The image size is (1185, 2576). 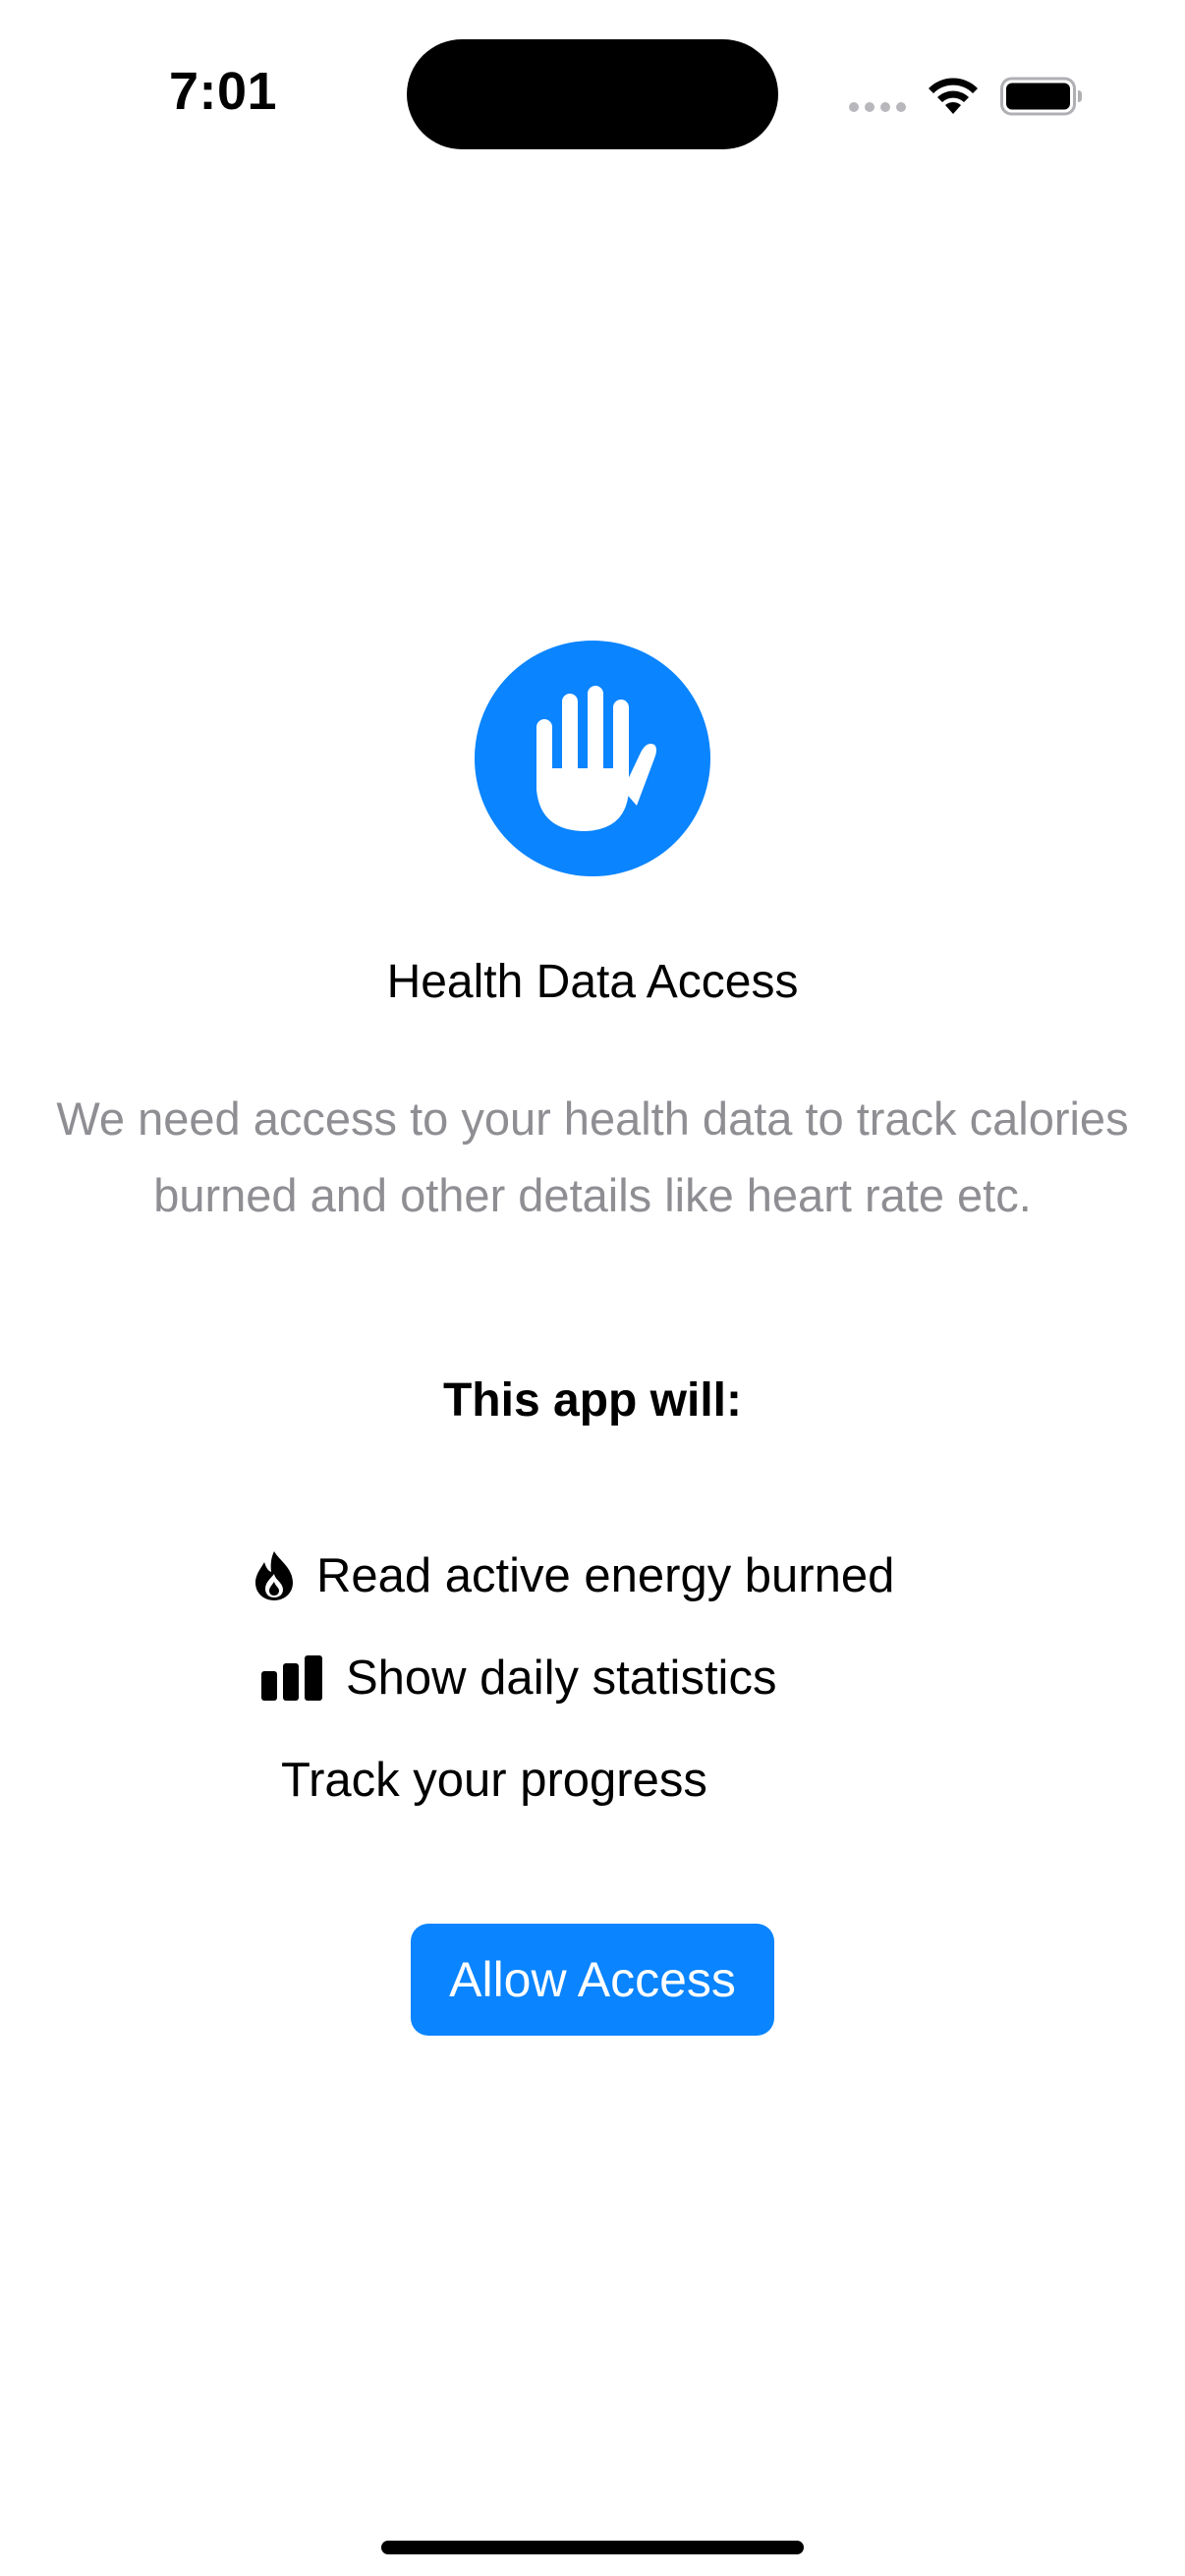 What do you see at coordinates (592, 1400) in the screenshot?
I see `section-heading: This app will:` at bounding box center [592, 1400].